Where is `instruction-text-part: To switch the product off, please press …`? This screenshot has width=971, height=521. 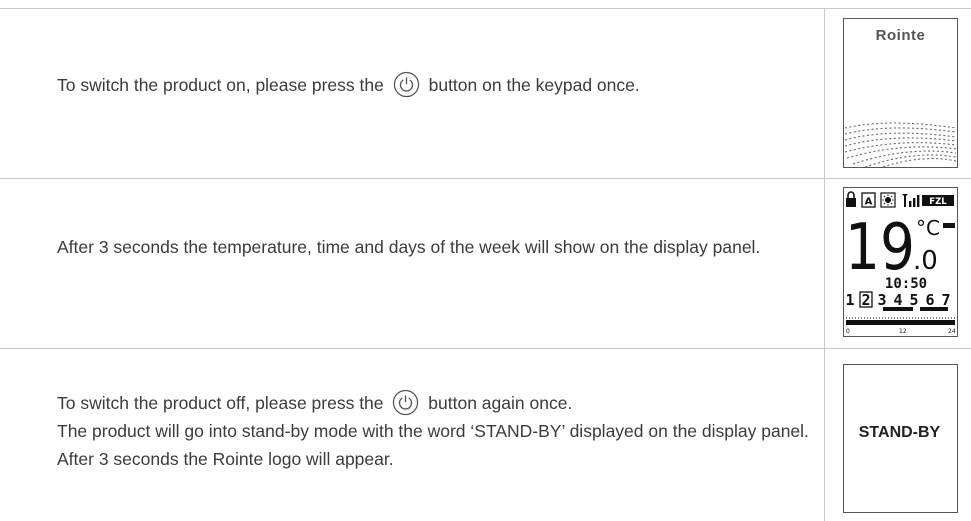
instruction-text-part: To switch the product off, please press … is located at coordinates (220, 403).